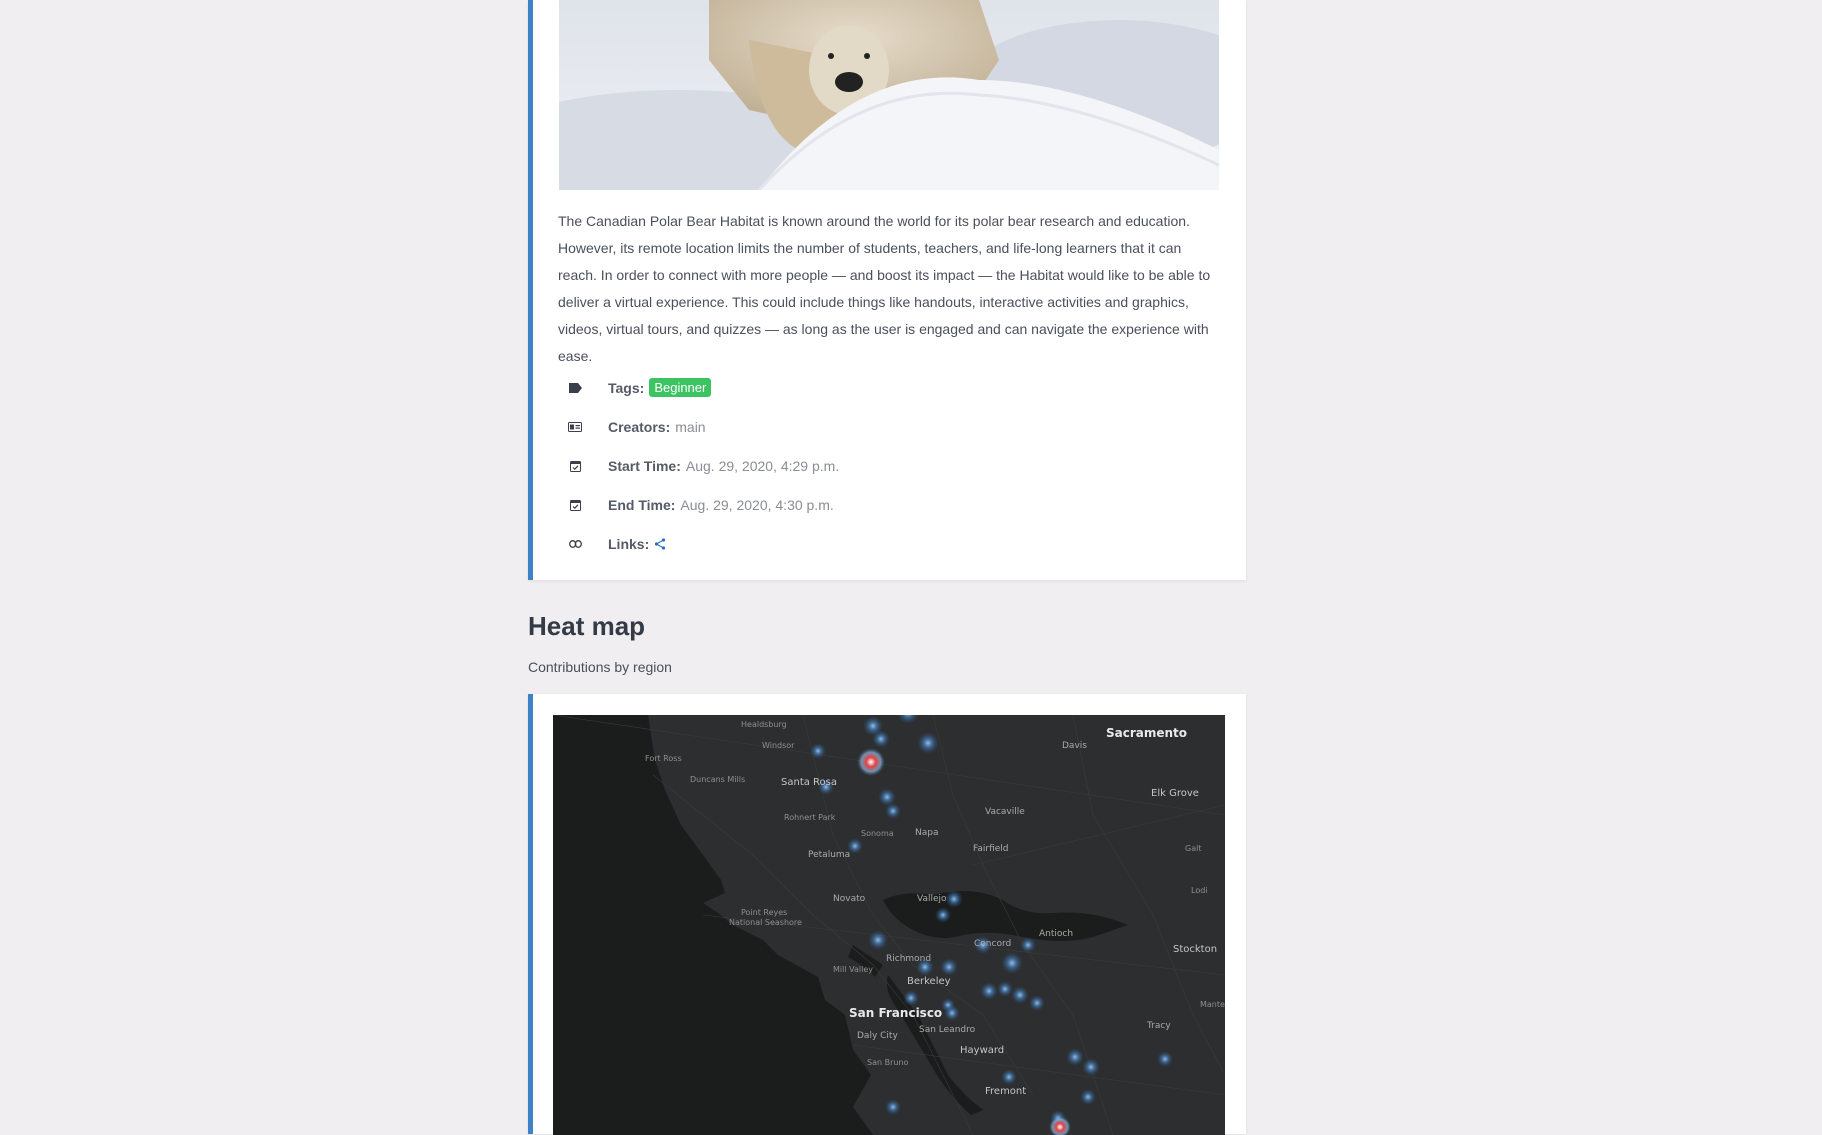 Image resolution: width=1822 pixels, height=1135 pixels. Describe the element at coordinates (680, 387) in the screenshot. I see `tag-badge-beginner: Beginner` at that location.